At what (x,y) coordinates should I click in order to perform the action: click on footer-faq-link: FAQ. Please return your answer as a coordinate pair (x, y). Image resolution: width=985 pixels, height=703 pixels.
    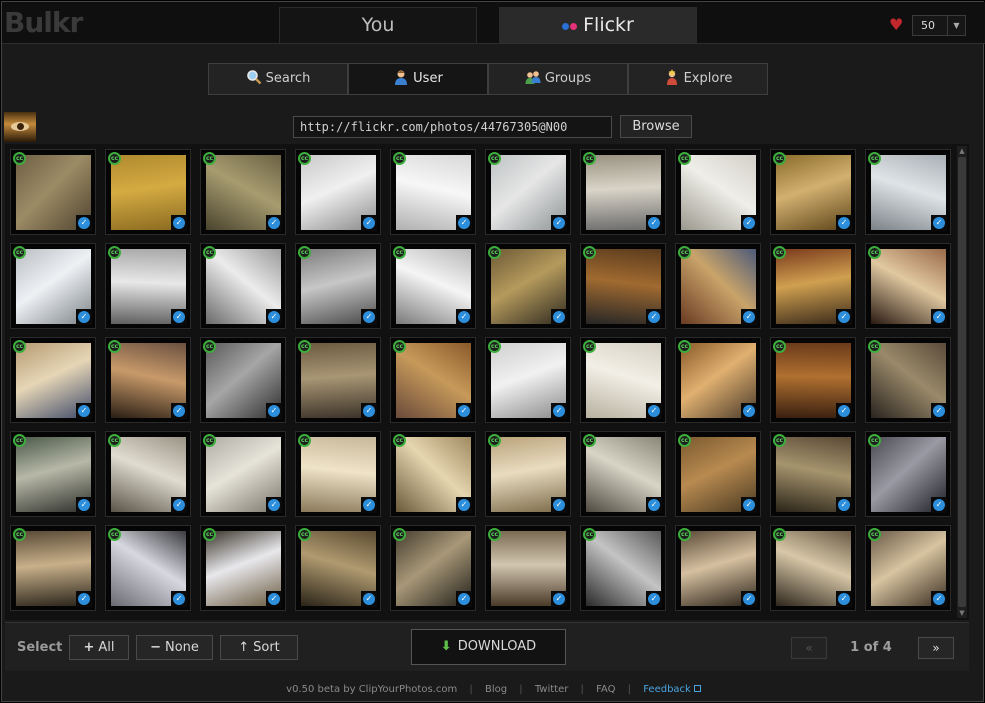
    Looking at the image, I should click on (605, 689).